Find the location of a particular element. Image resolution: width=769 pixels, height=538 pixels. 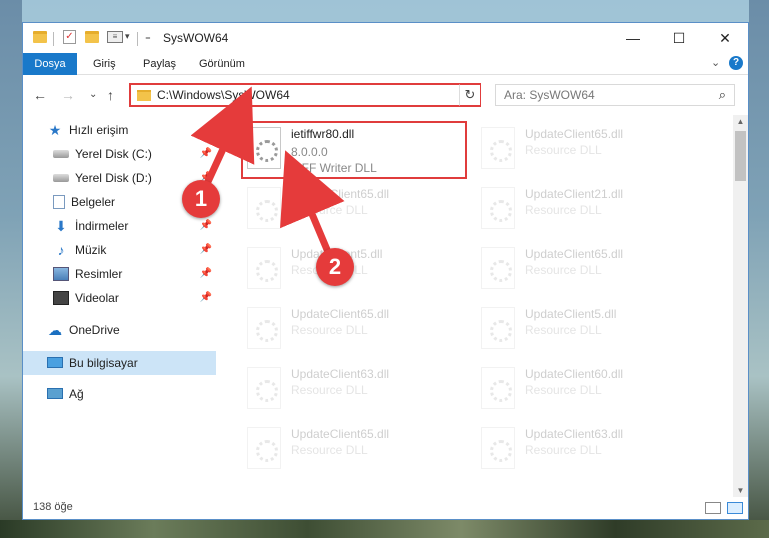

star-icon: ★ is located at coordinates (55, 129).